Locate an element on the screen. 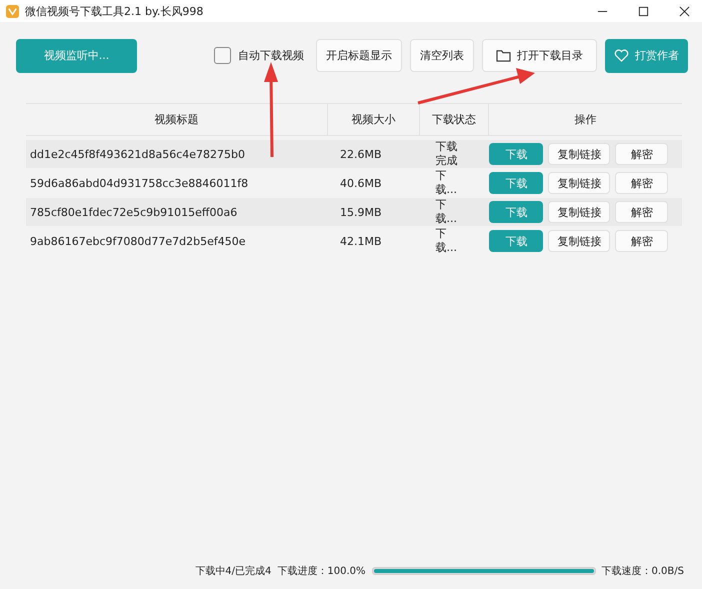  column-header: 视频大小 is located at coordinates (374, 119).